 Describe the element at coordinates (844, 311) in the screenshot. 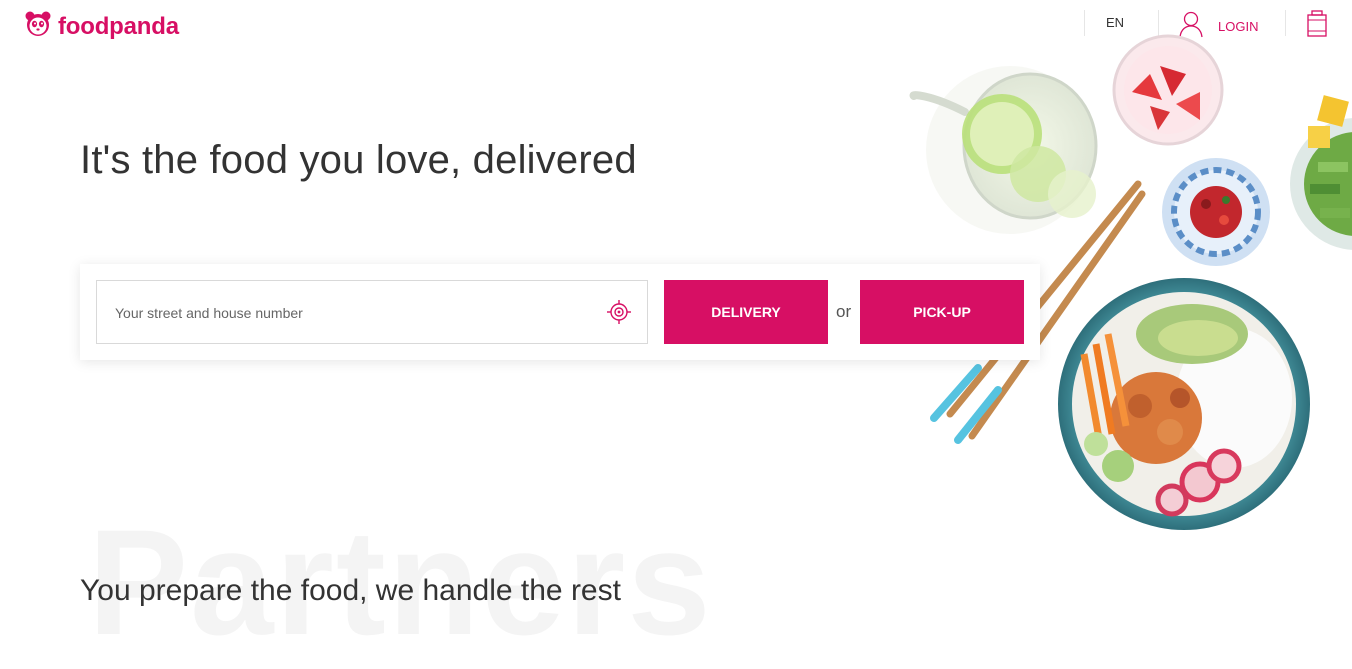

I see `or-separator: or` at that location.